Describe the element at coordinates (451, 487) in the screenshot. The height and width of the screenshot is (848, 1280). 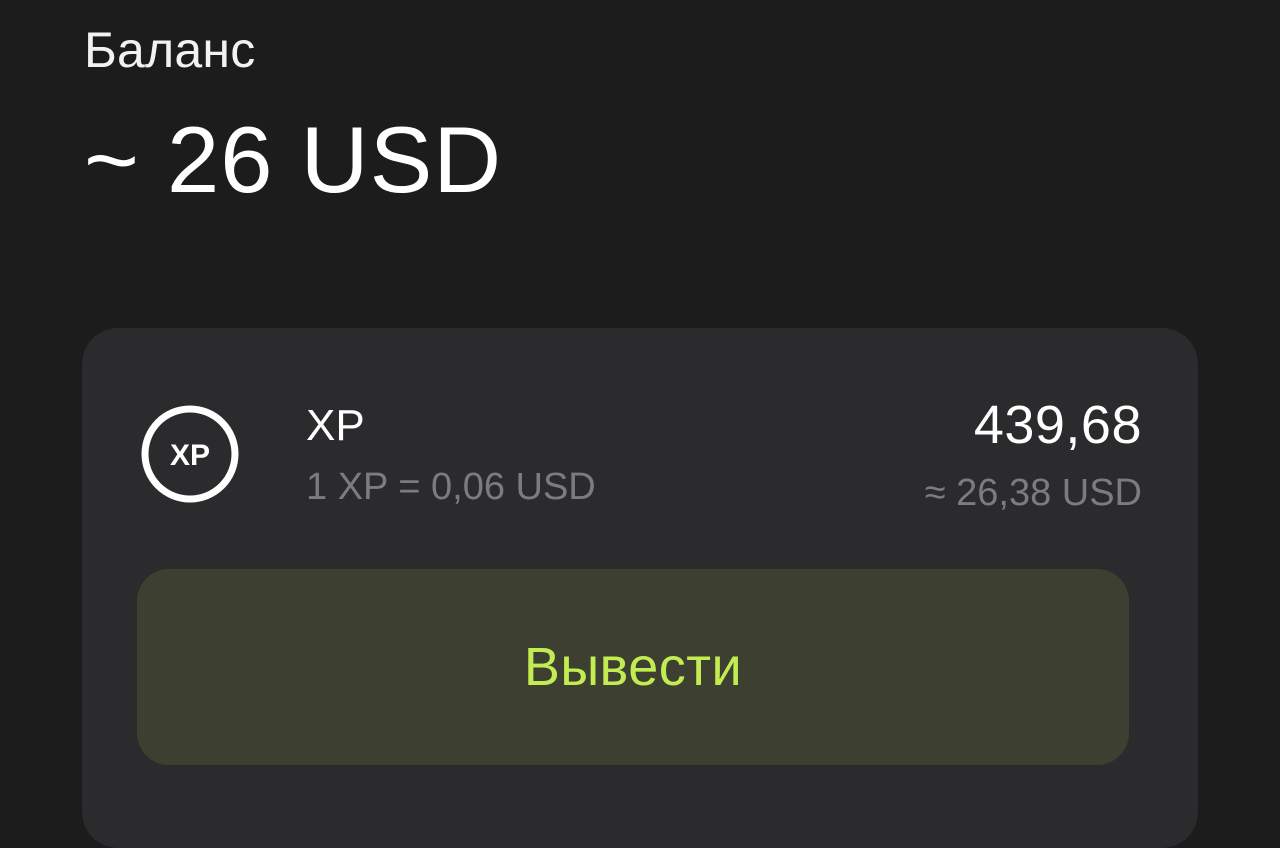
I see `token-rate: 1 XP = 0,06 USD` at that location.